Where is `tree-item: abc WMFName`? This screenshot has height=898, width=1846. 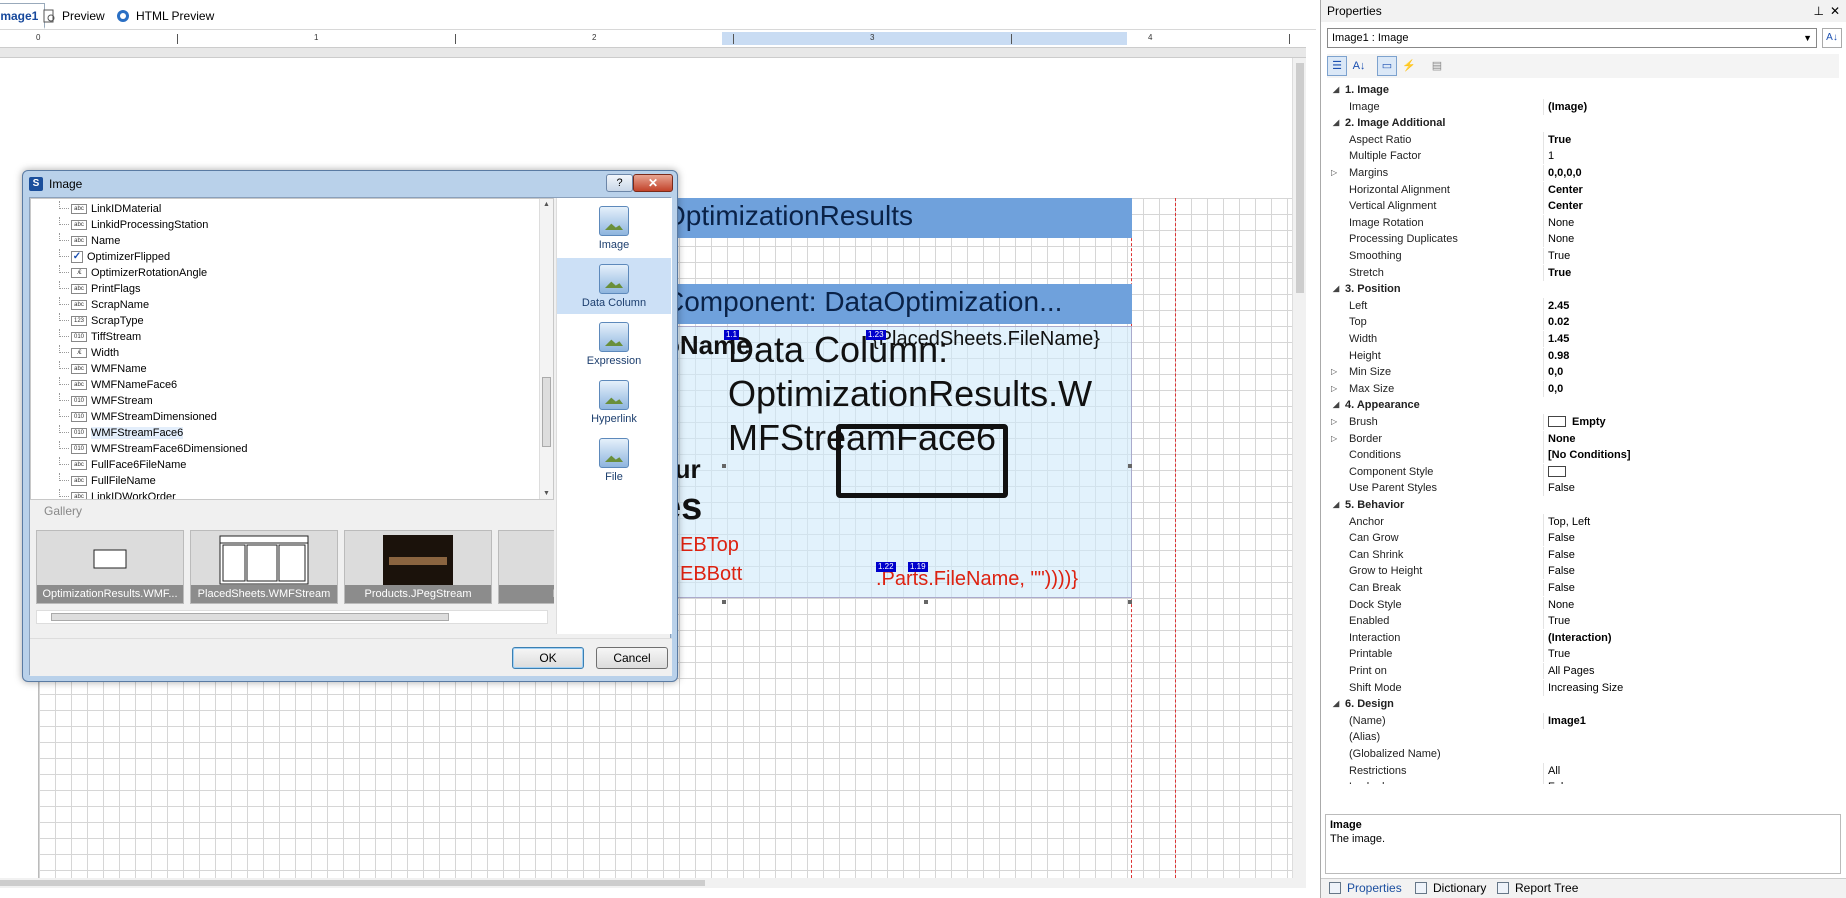
tree-item: abc WMFName is located at coordinates (103, 369).